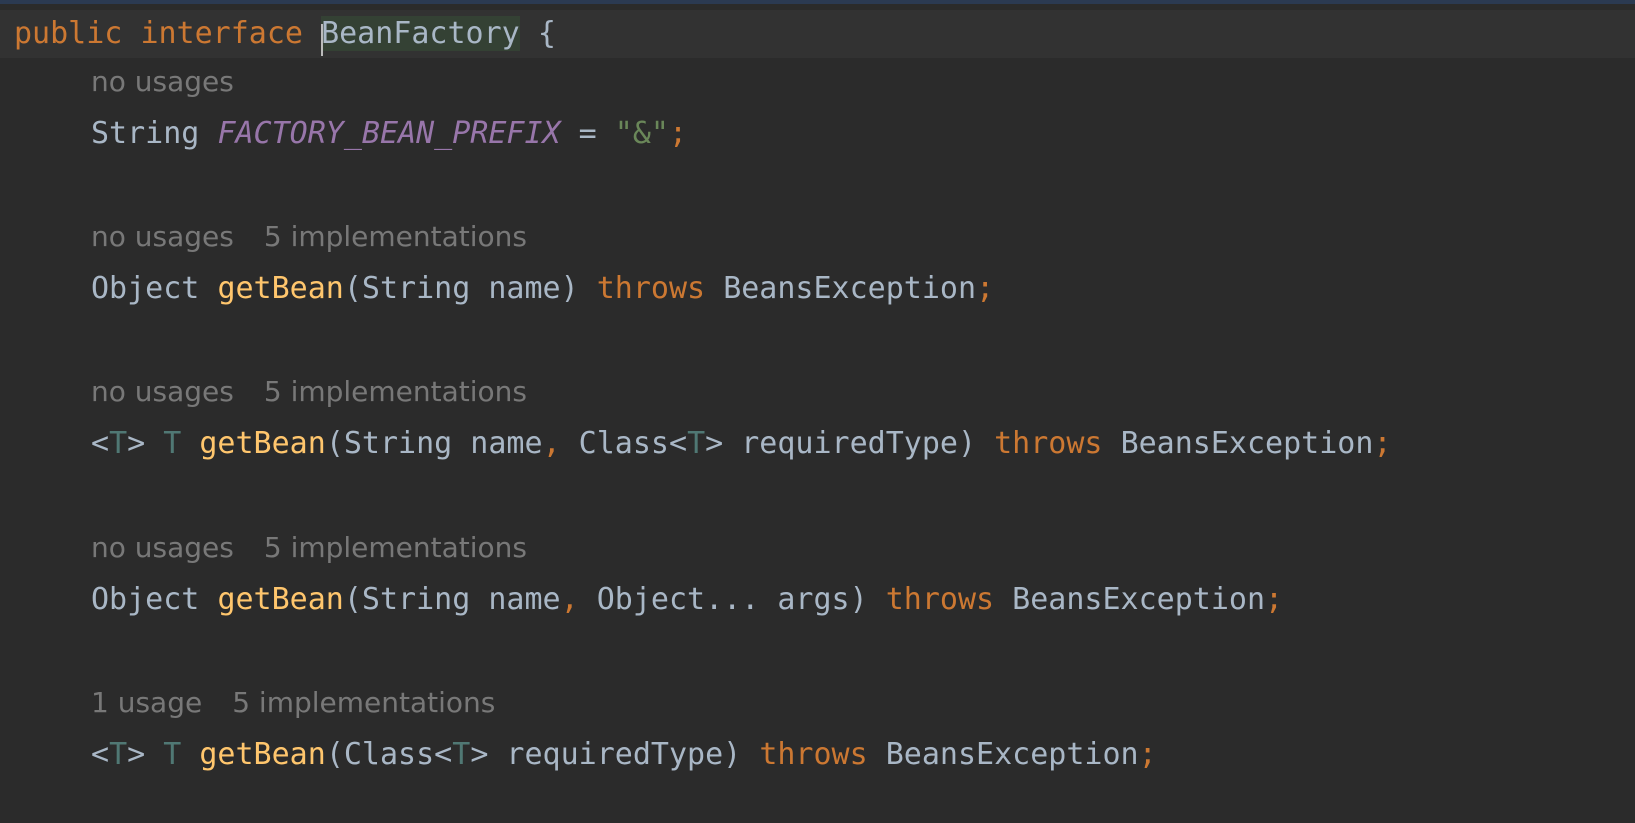 The width and height of the screenshot is (1635, 823). I want to click on interface-declaration-line: public interface BeanFactory {, so click(817, 34).